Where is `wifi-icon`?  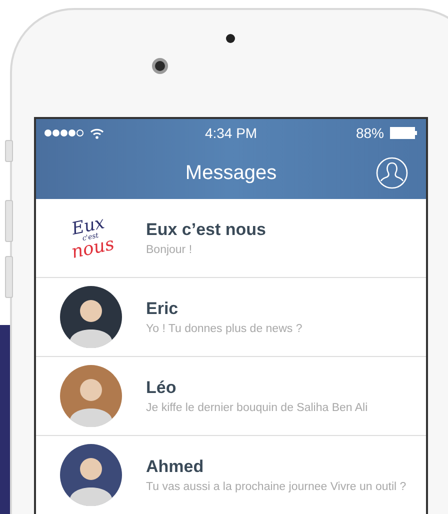 wifi-icon is located at coordinates (97, 133).